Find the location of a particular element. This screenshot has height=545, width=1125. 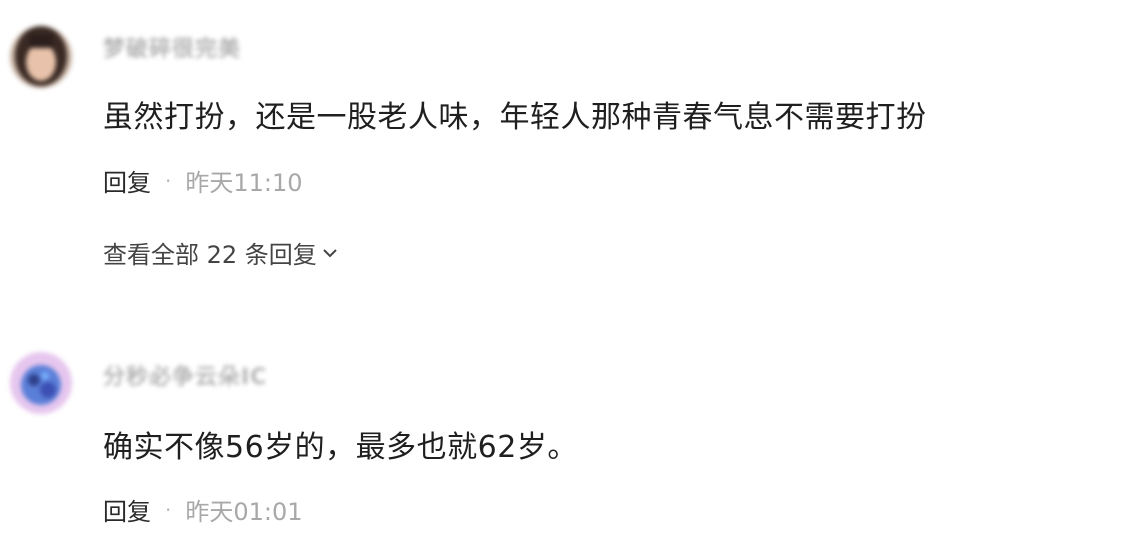

comment-meta: 回复 · 昨天11:10 is located at coordinates (203, 180).